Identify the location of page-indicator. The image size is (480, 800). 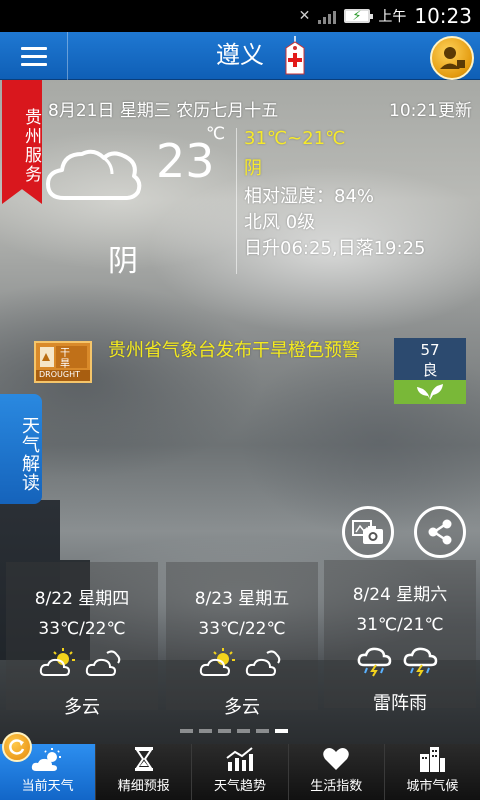
(234, 731).